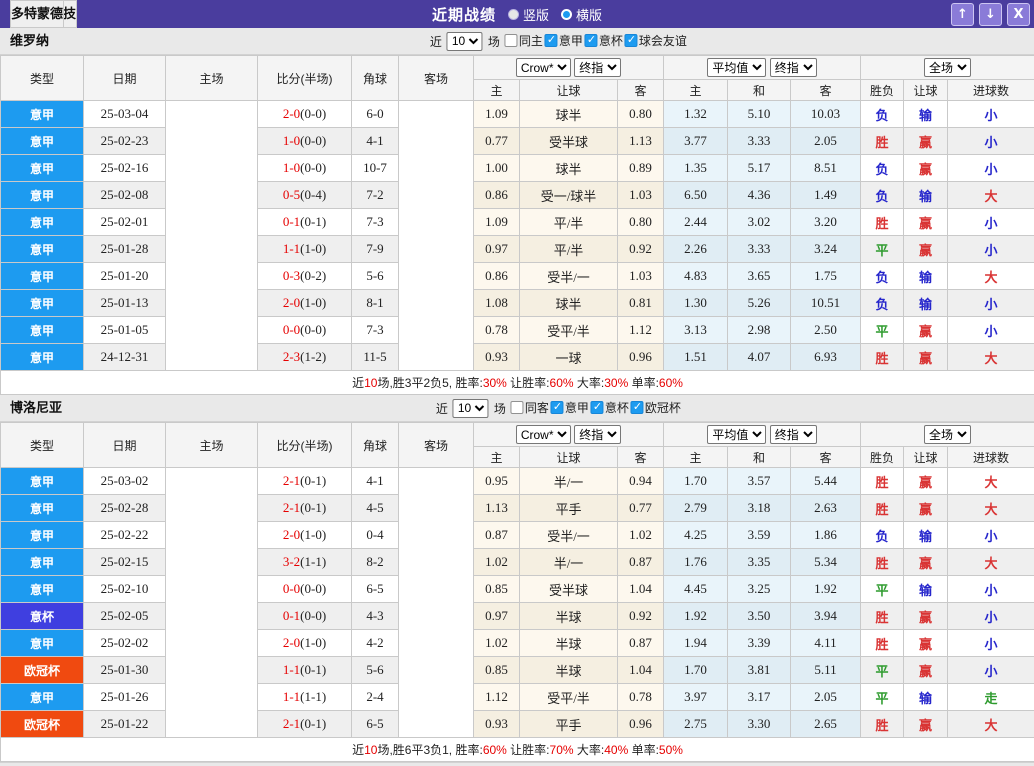 The height and width of the screenshot is (766, 1034). I want to click on match-date: 25-02-02, so click(125, 643).